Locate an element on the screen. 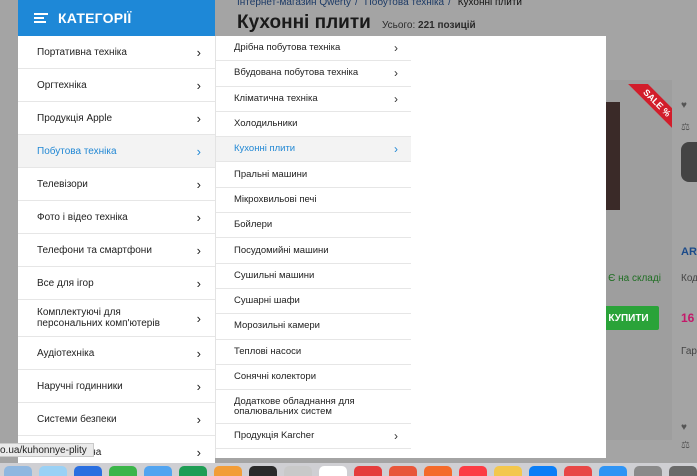 The image size is (697, 476). subcategory-item-fridges: Холодильники is located at coordinates (313, 125).